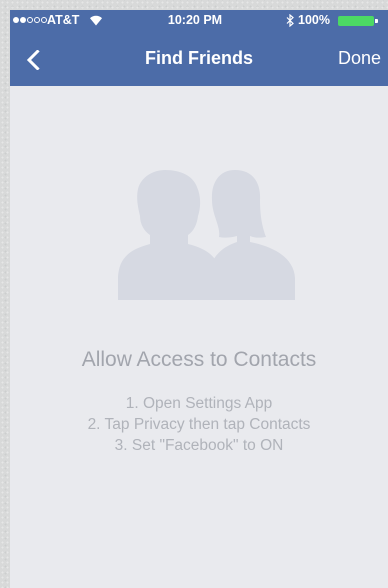  I want to click on permission-heading: Allow Access to Contacts, so click(199, 359).